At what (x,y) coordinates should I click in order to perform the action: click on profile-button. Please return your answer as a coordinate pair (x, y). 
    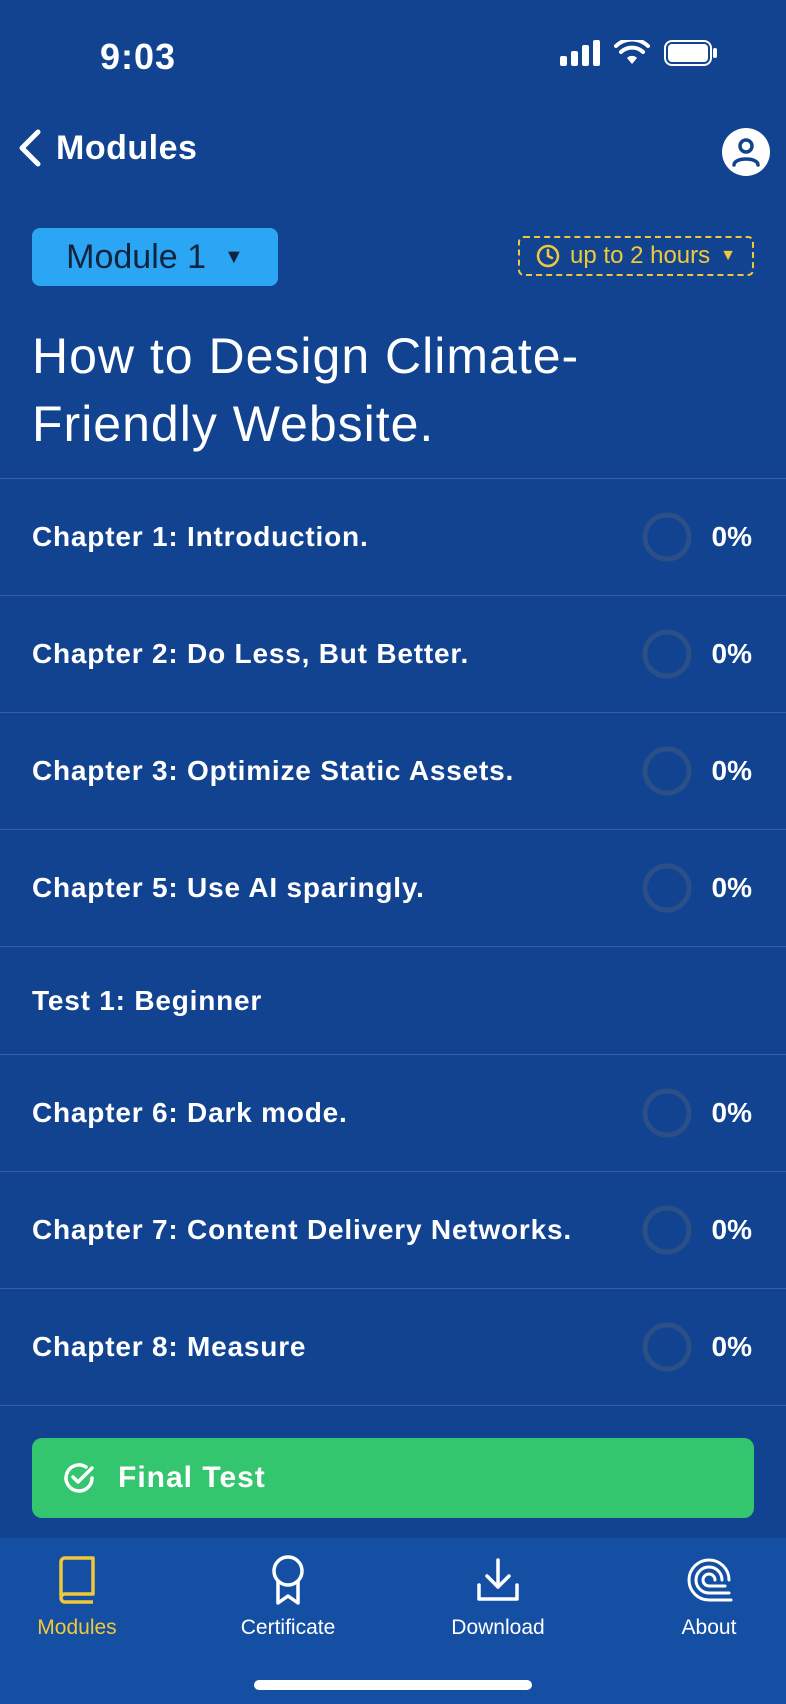
    Looking at the image, I should click on (746, 152).